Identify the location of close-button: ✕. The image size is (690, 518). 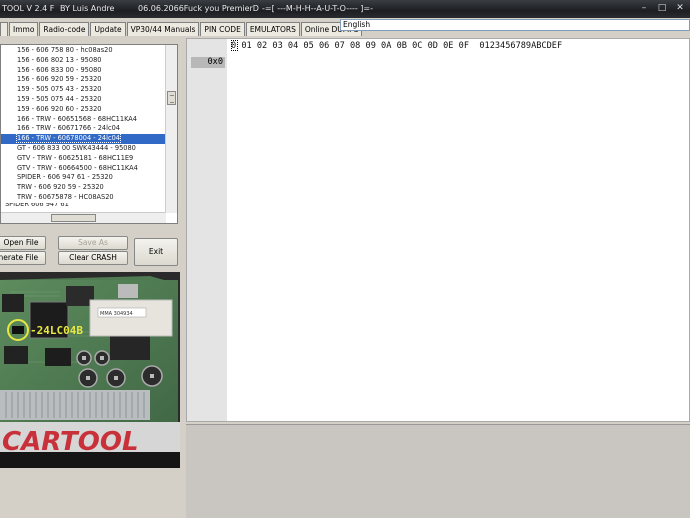
(680, 8).